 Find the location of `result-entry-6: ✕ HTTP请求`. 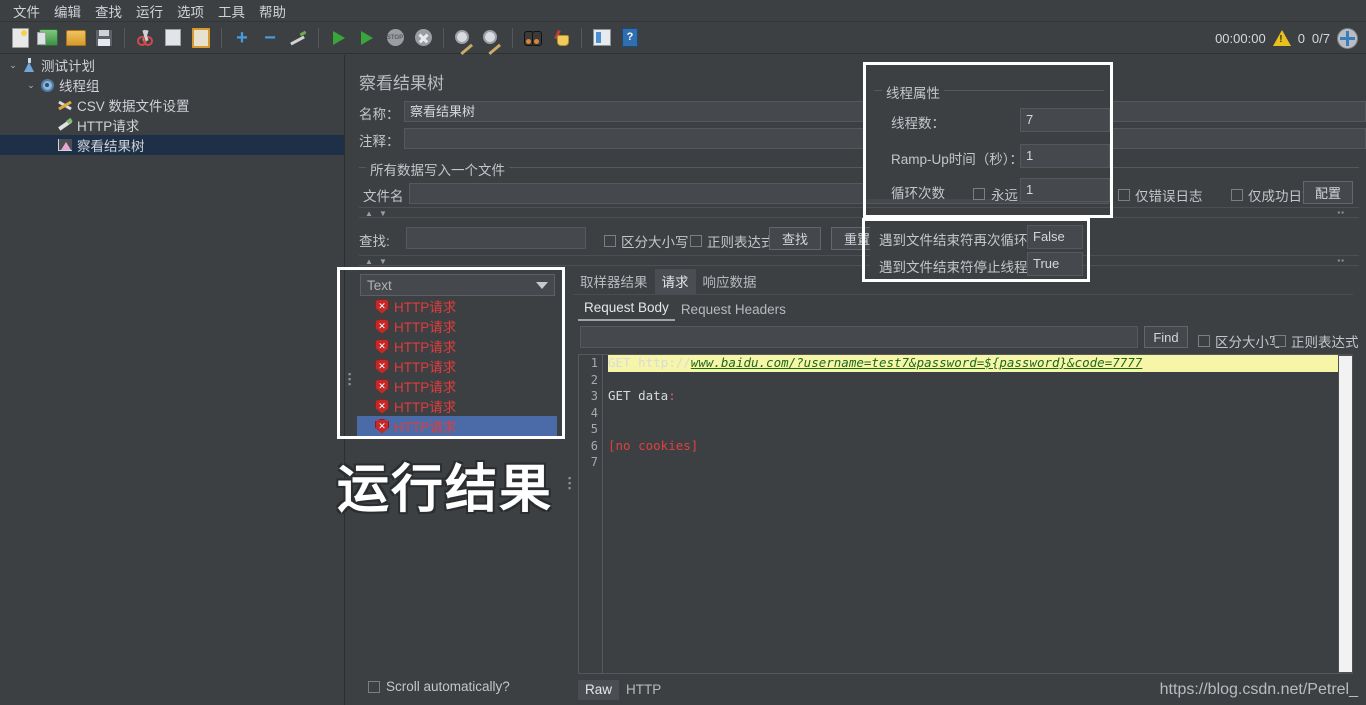

result-entry-6: ✕ HTTP请求 is located at coordinates (457, 426).